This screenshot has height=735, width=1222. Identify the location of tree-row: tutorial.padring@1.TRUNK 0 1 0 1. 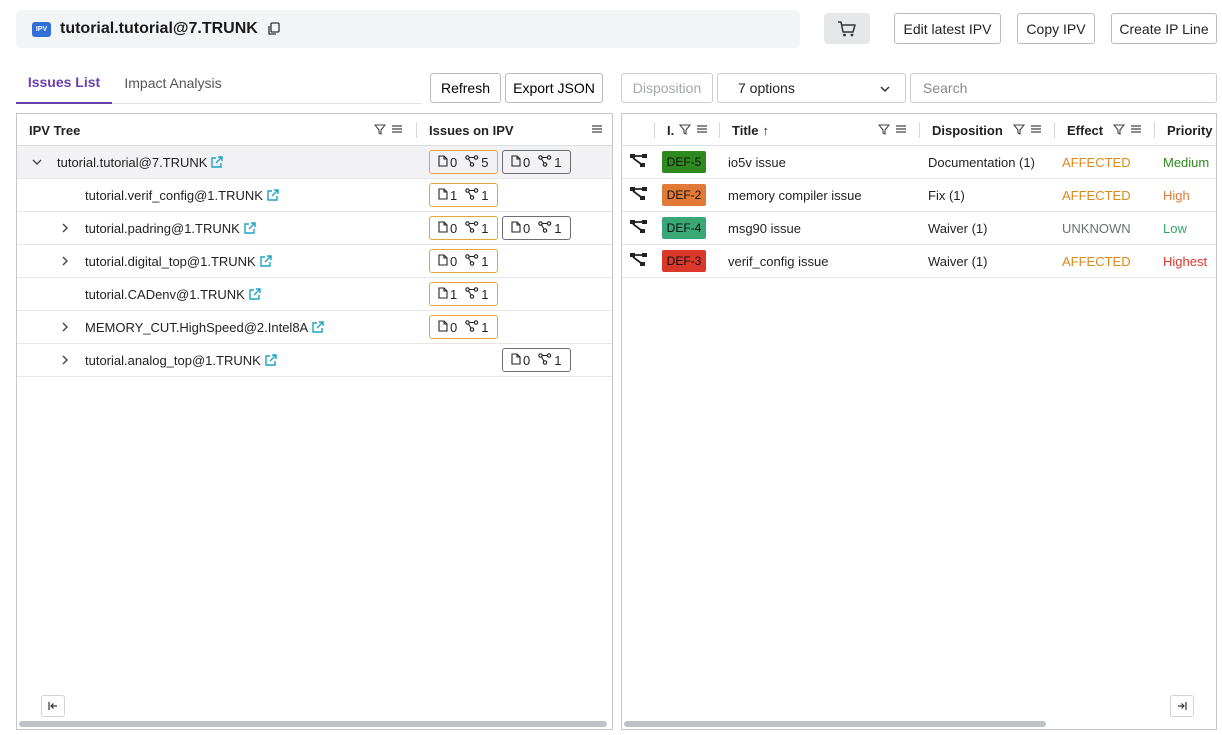
(314, 228).